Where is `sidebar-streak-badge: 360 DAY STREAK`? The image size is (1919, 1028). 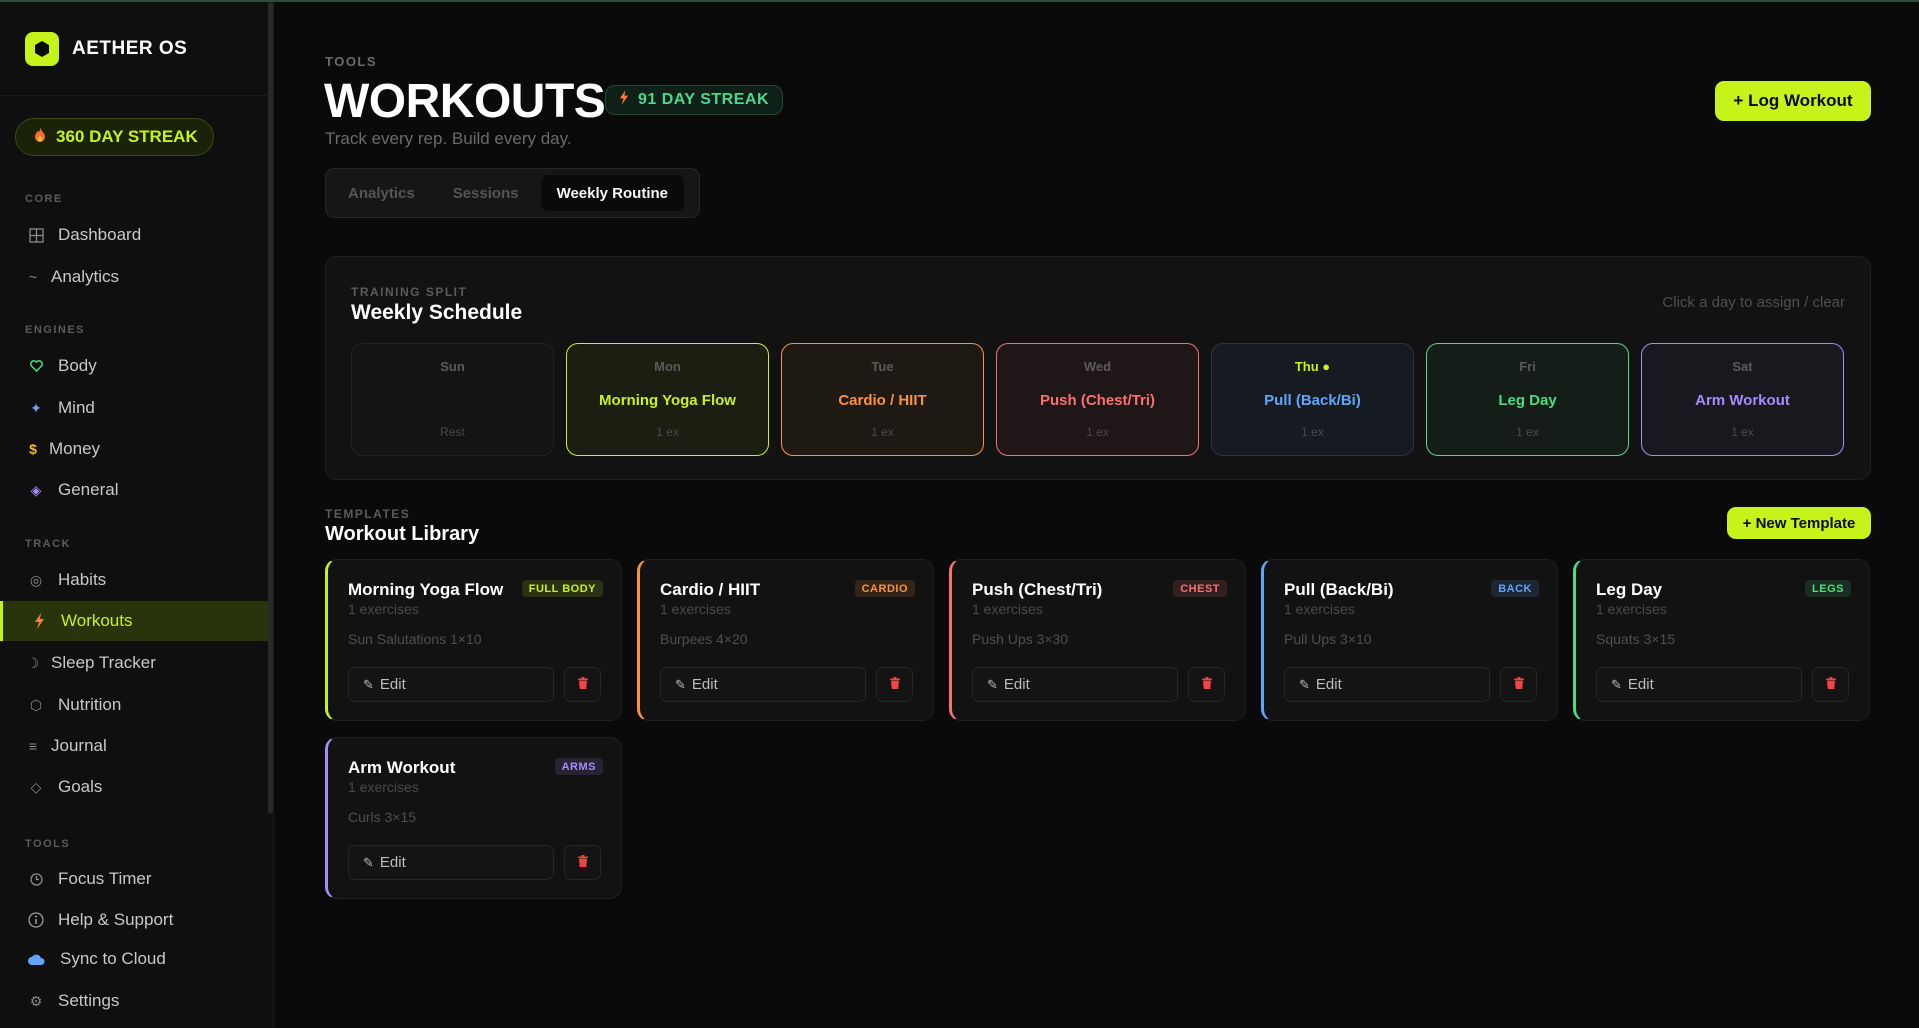 sidebar-streak-badge: 360 DAY STREAK is located at coordinates (114, 137).